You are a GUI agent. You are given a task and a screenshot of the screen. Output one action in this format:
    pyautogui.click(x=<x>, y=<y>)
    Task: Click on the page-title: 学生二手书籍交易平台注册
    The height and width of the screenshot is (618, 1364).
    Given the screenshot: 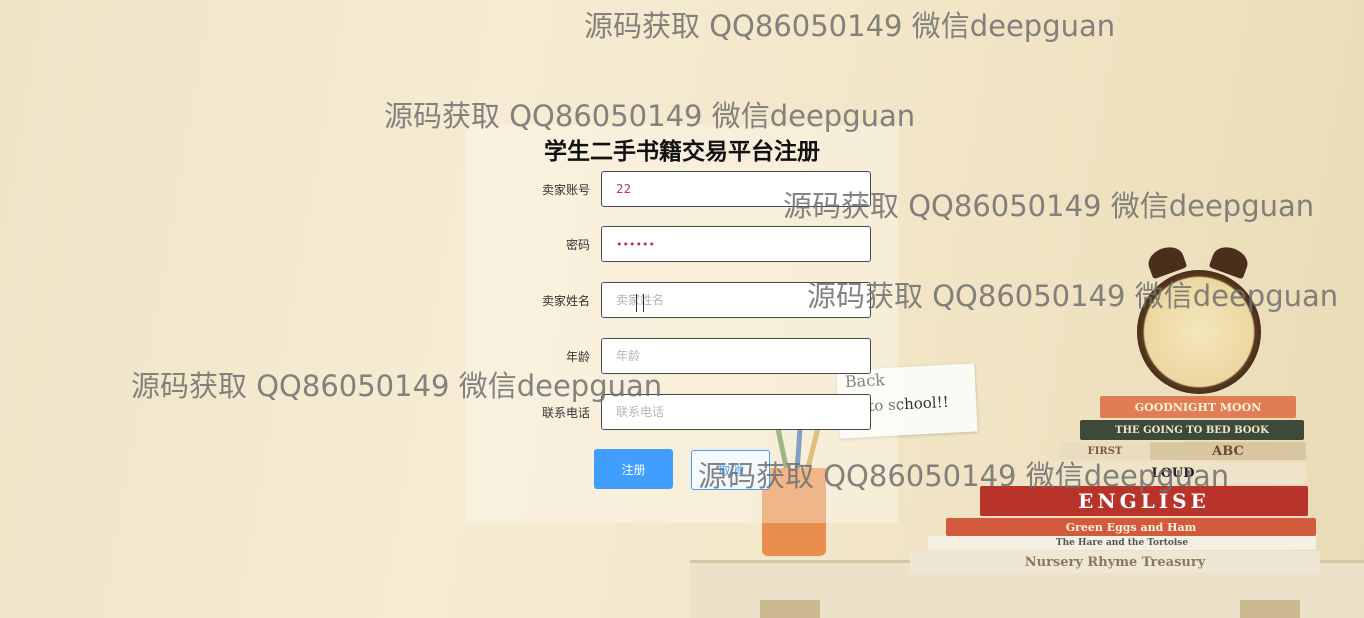 What is the action you would take?
    pyautogui.click(x=682, y=152)
    